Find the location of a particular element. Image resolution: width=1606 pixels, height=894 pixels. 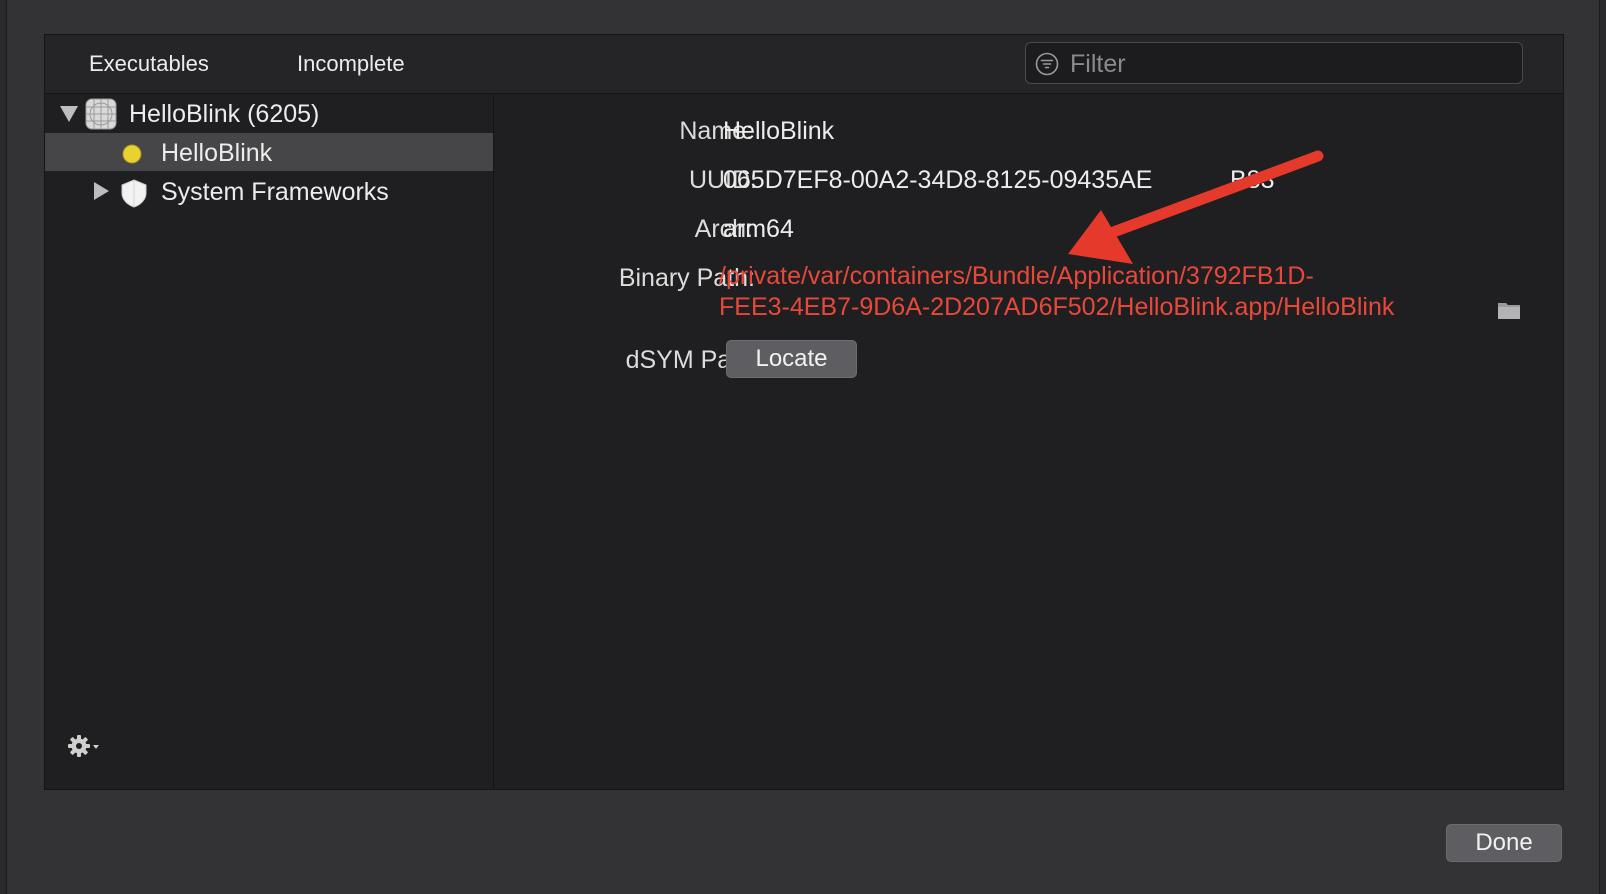

gear-menu-icon is located at coordinates (85, 746).